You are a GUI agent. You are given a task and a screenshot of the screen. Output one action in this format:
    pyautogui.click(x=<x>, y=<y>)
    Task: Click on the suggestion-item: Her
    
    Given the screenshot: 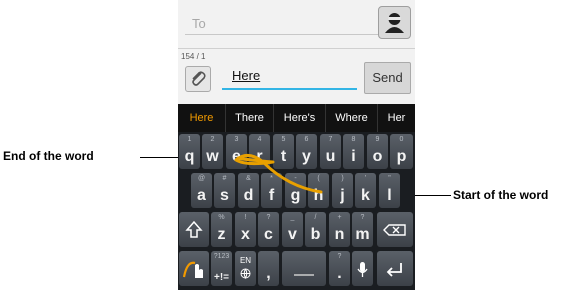 What is the action you would take?
    pyautogui.click(x=396, y=118)
    